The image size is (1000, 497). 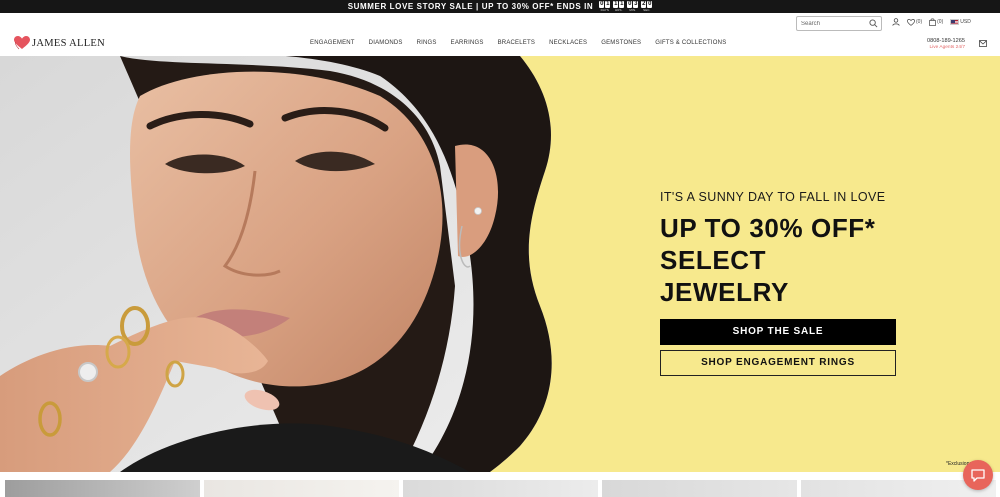 I want to click on wishlist-count: (0), so click(x=919, y=22).